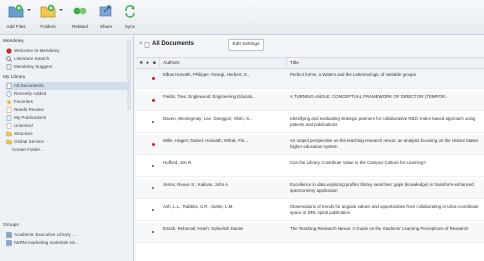 Image resolution: width=484 pixels, height=261 pixels. Describe the element at coordinates (48, 11) in the screenshot. I see `folders-icon` at that location.